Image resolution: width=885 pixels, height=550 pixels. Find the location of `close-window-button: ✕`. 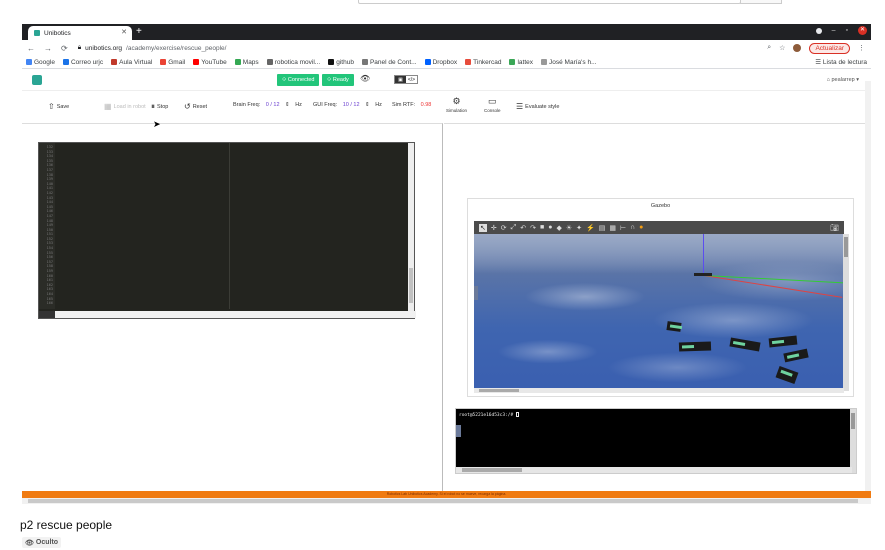

close-window-button: ✕ is located at coordinates (862, 30).